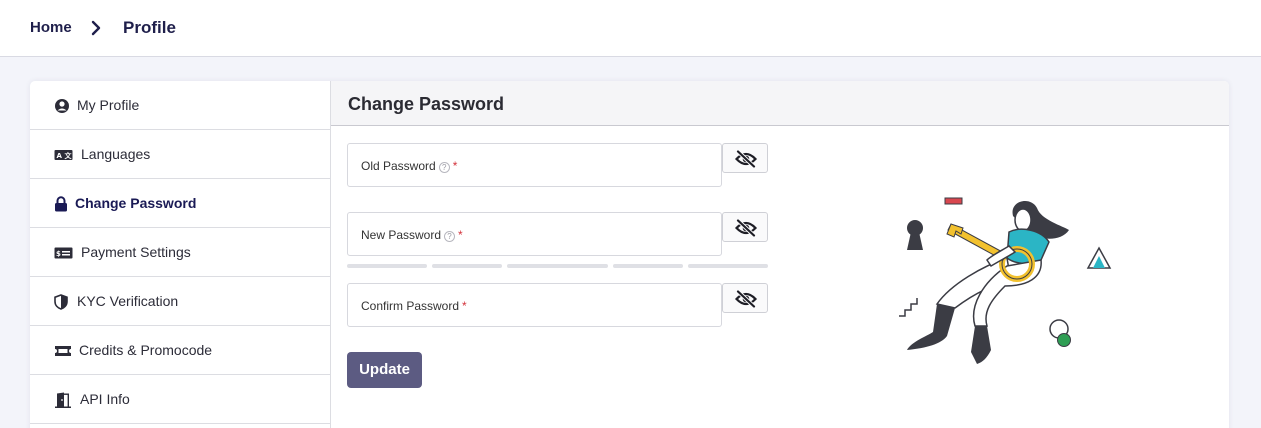 This screenshot has height=428, width=1261. Describe the element at coordinates (398, 166) in the screenshot. I see `old-password-label-text: Old Password` at that location.